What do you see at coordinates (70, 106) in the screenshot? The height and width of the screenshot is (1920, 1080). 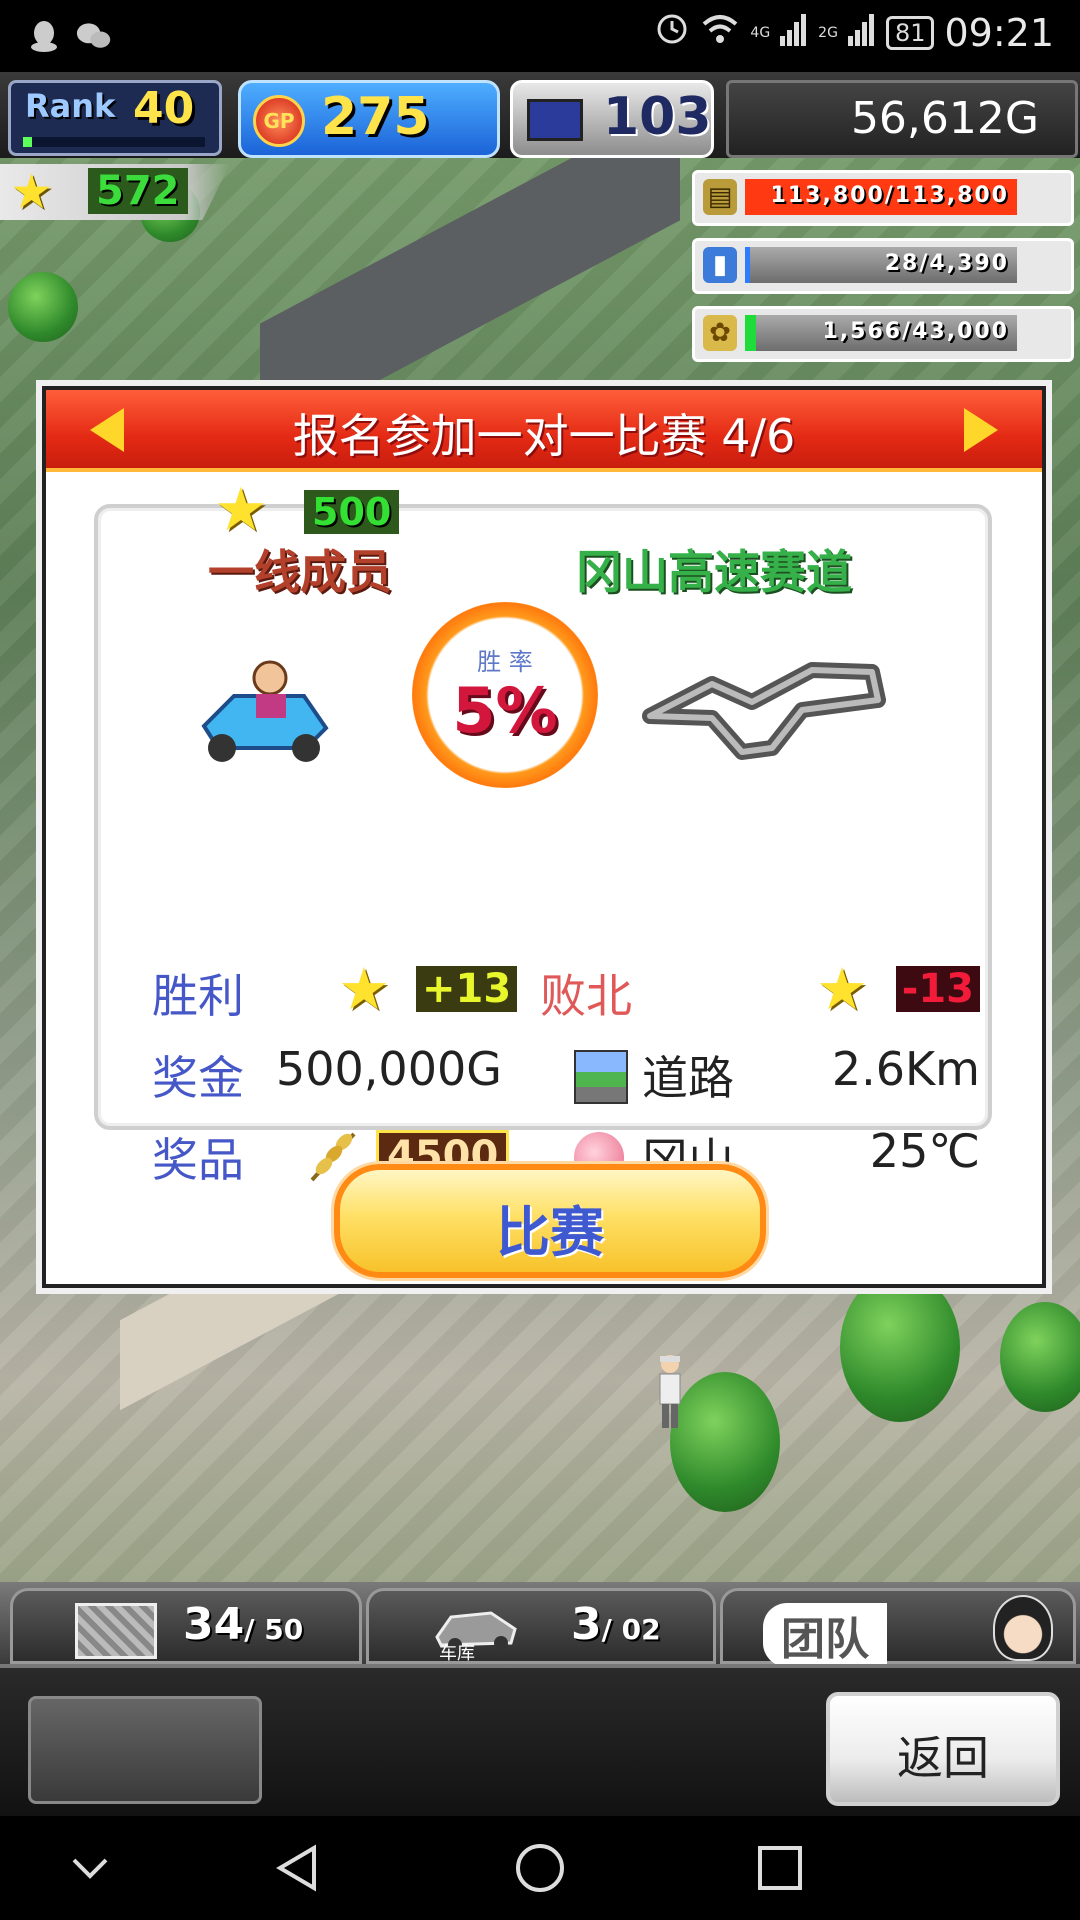 I see `rank-label: Rank` at bounding box center [70, 106].